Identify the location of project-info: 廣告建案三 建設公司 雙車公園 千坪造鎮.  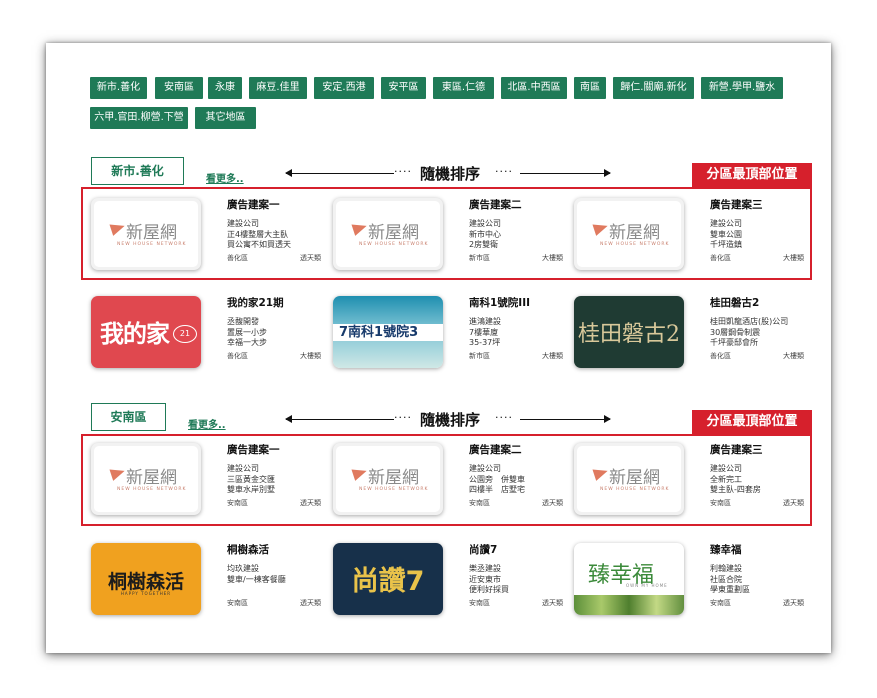
(757, 224).